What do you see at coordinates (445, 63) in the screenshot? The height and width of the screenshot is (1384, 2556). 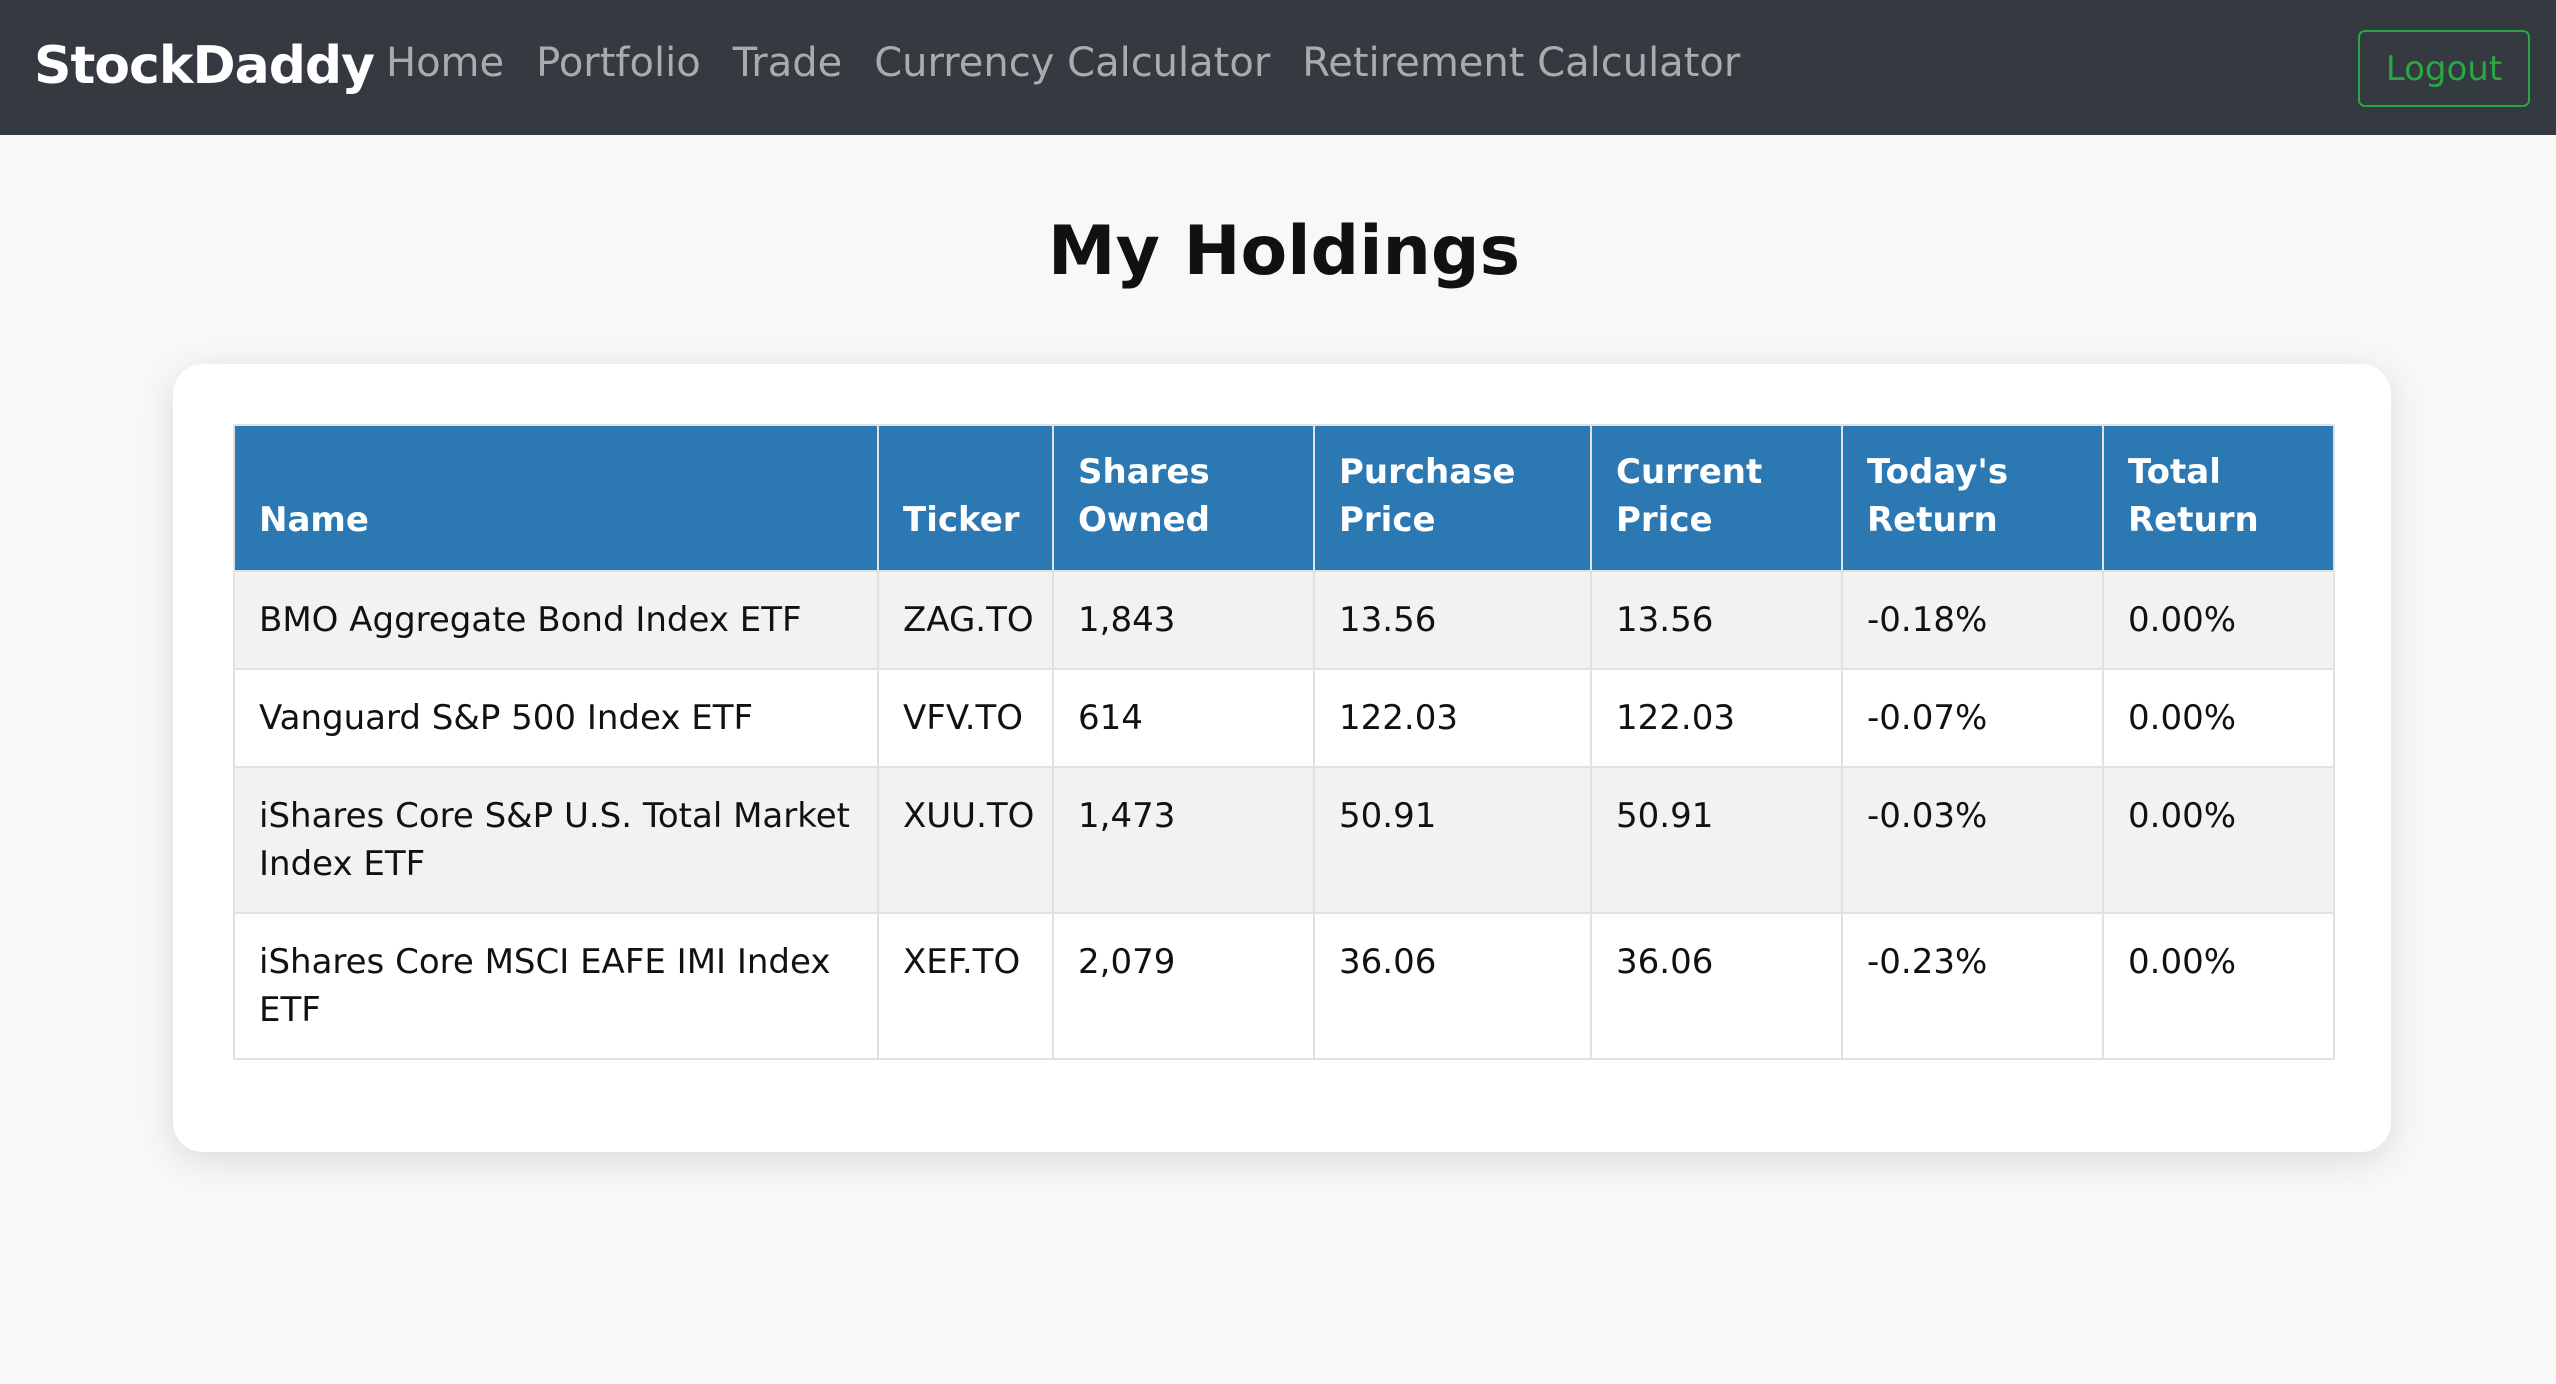 I see `nav-link-home: Home` at bounding box center [445, 63].